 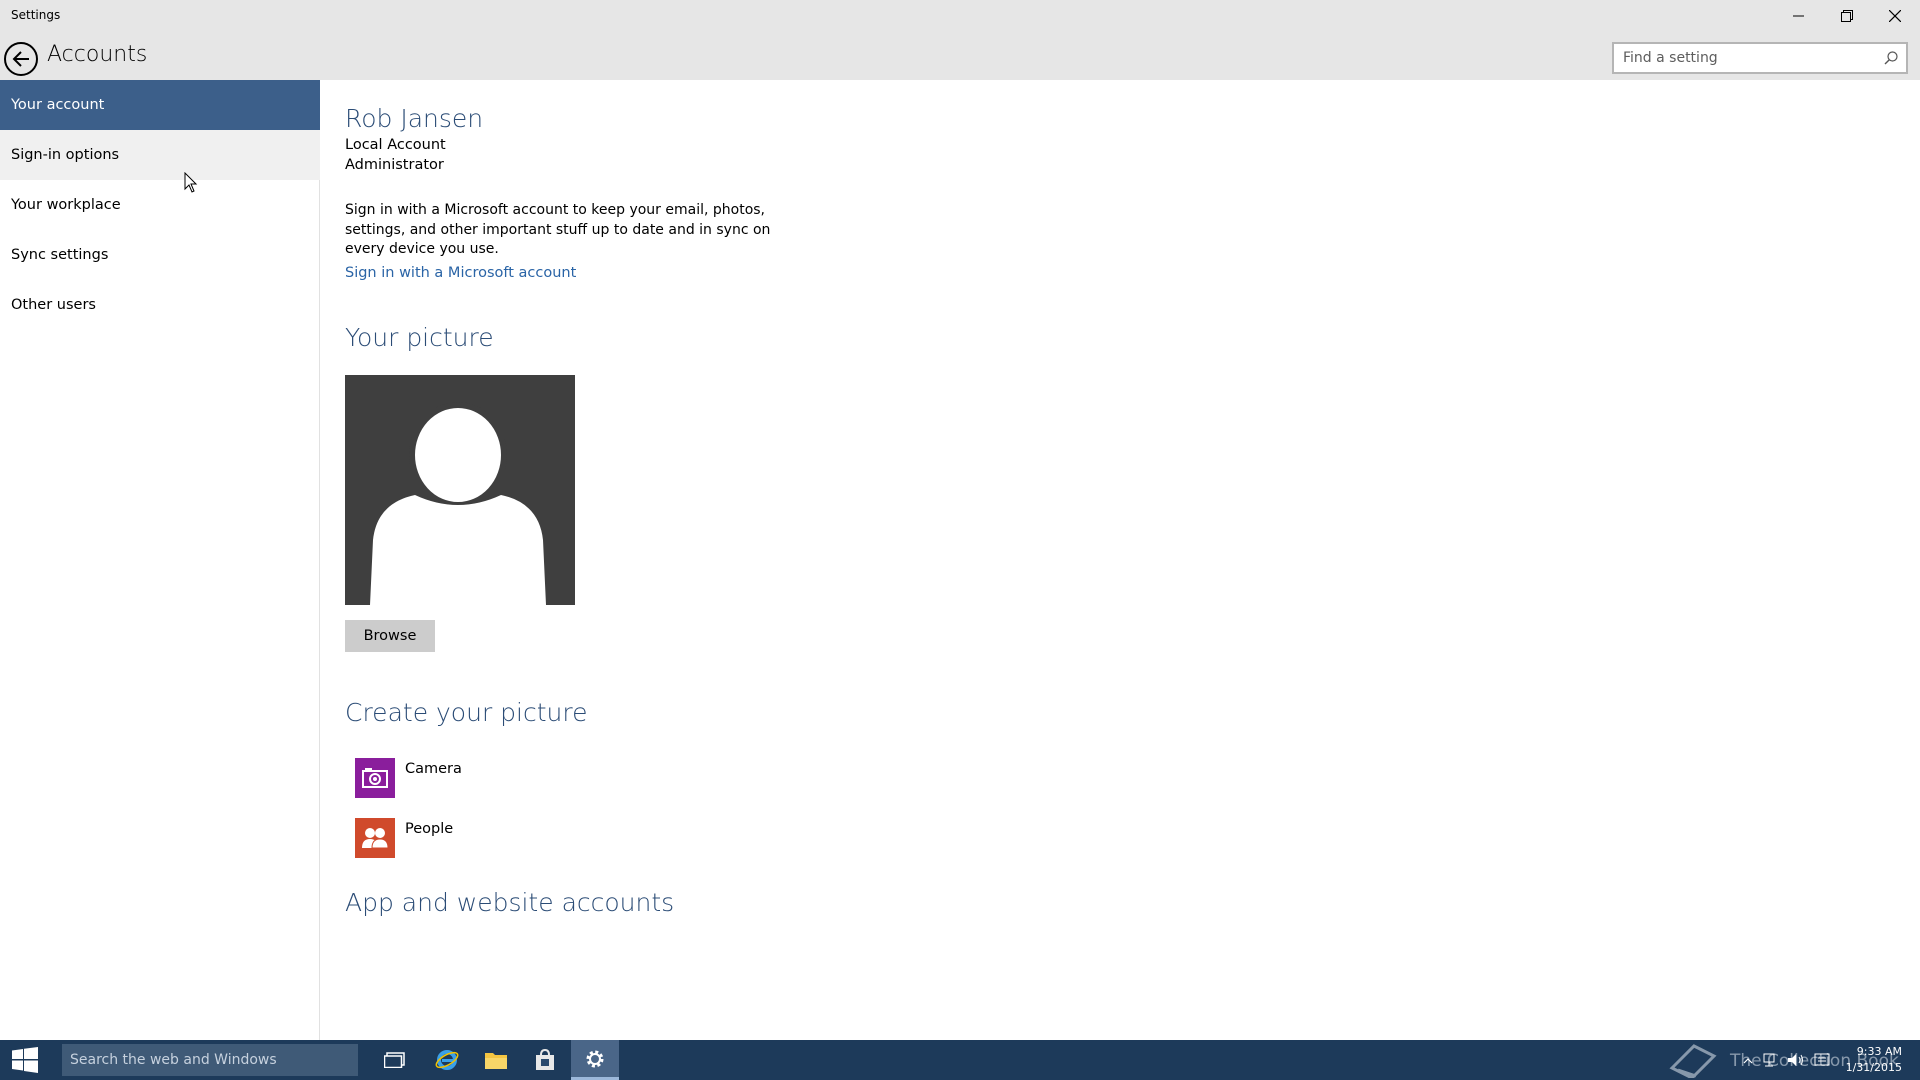 I want to click on your-picture-heading: Your picture, so click(x=419, y=337).